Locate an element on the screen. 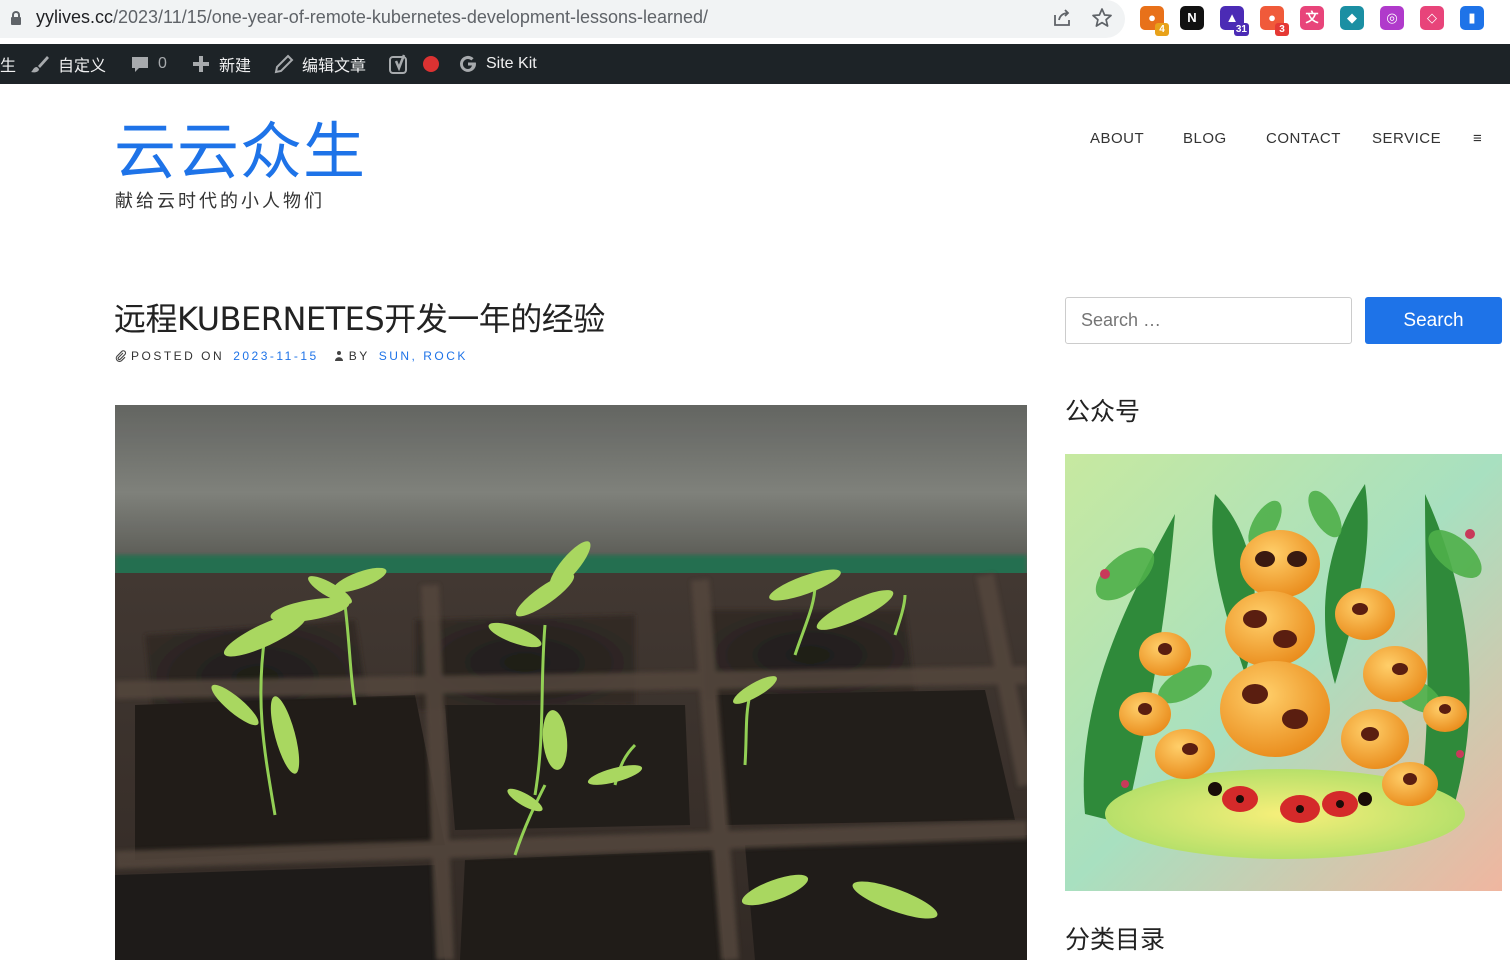 The image size is (1510, 960). ext-6-icon: ◆ is located at coordinates (1352, 18).